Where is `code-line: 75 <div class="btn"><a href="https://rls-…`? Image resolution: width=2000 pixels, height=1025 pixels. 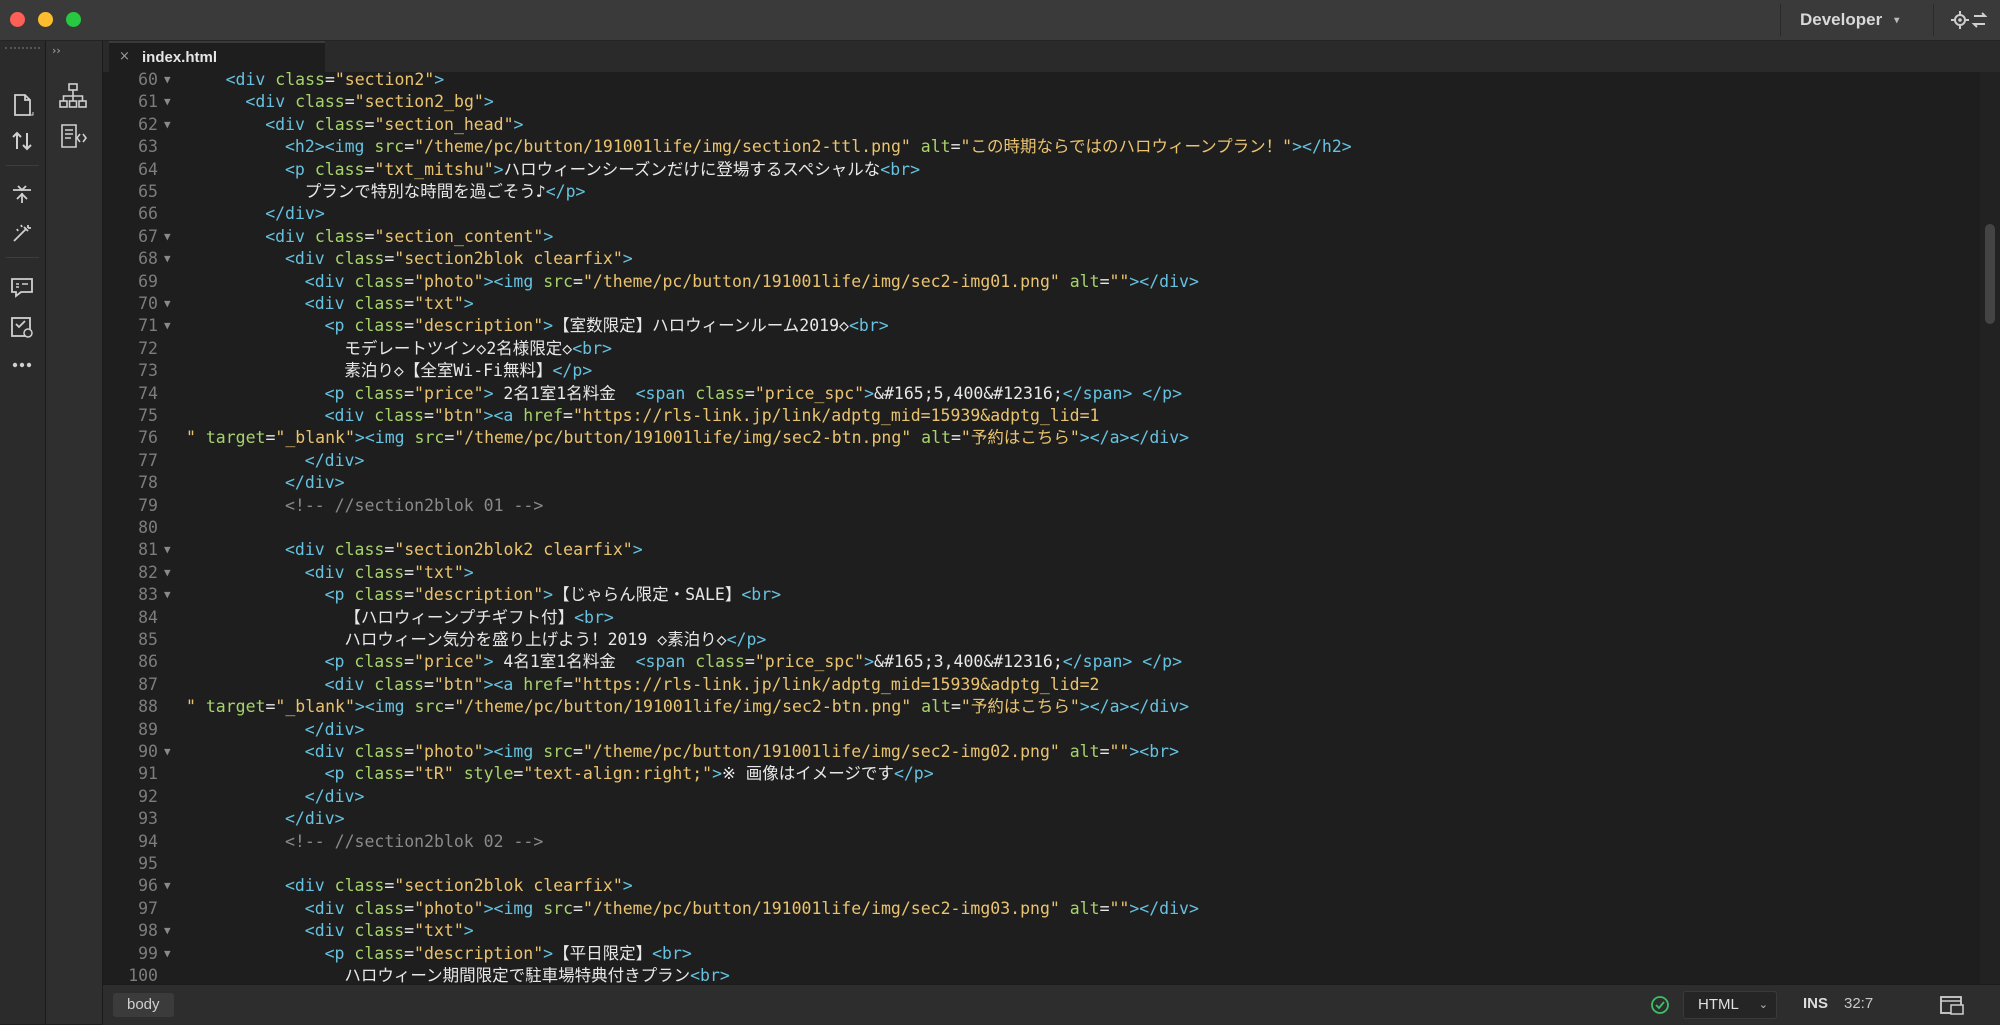
code-line: 75 <div class="btn"><a href="https://rls-… is located at coordinates (1038, 416).